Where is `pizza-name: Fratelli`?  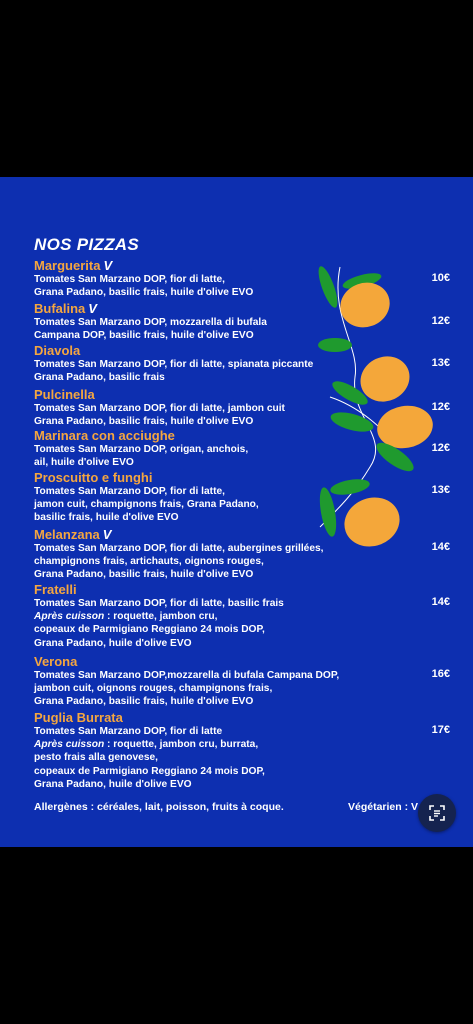 pizza-name: Fratelli is located at coordinates (55, 589).